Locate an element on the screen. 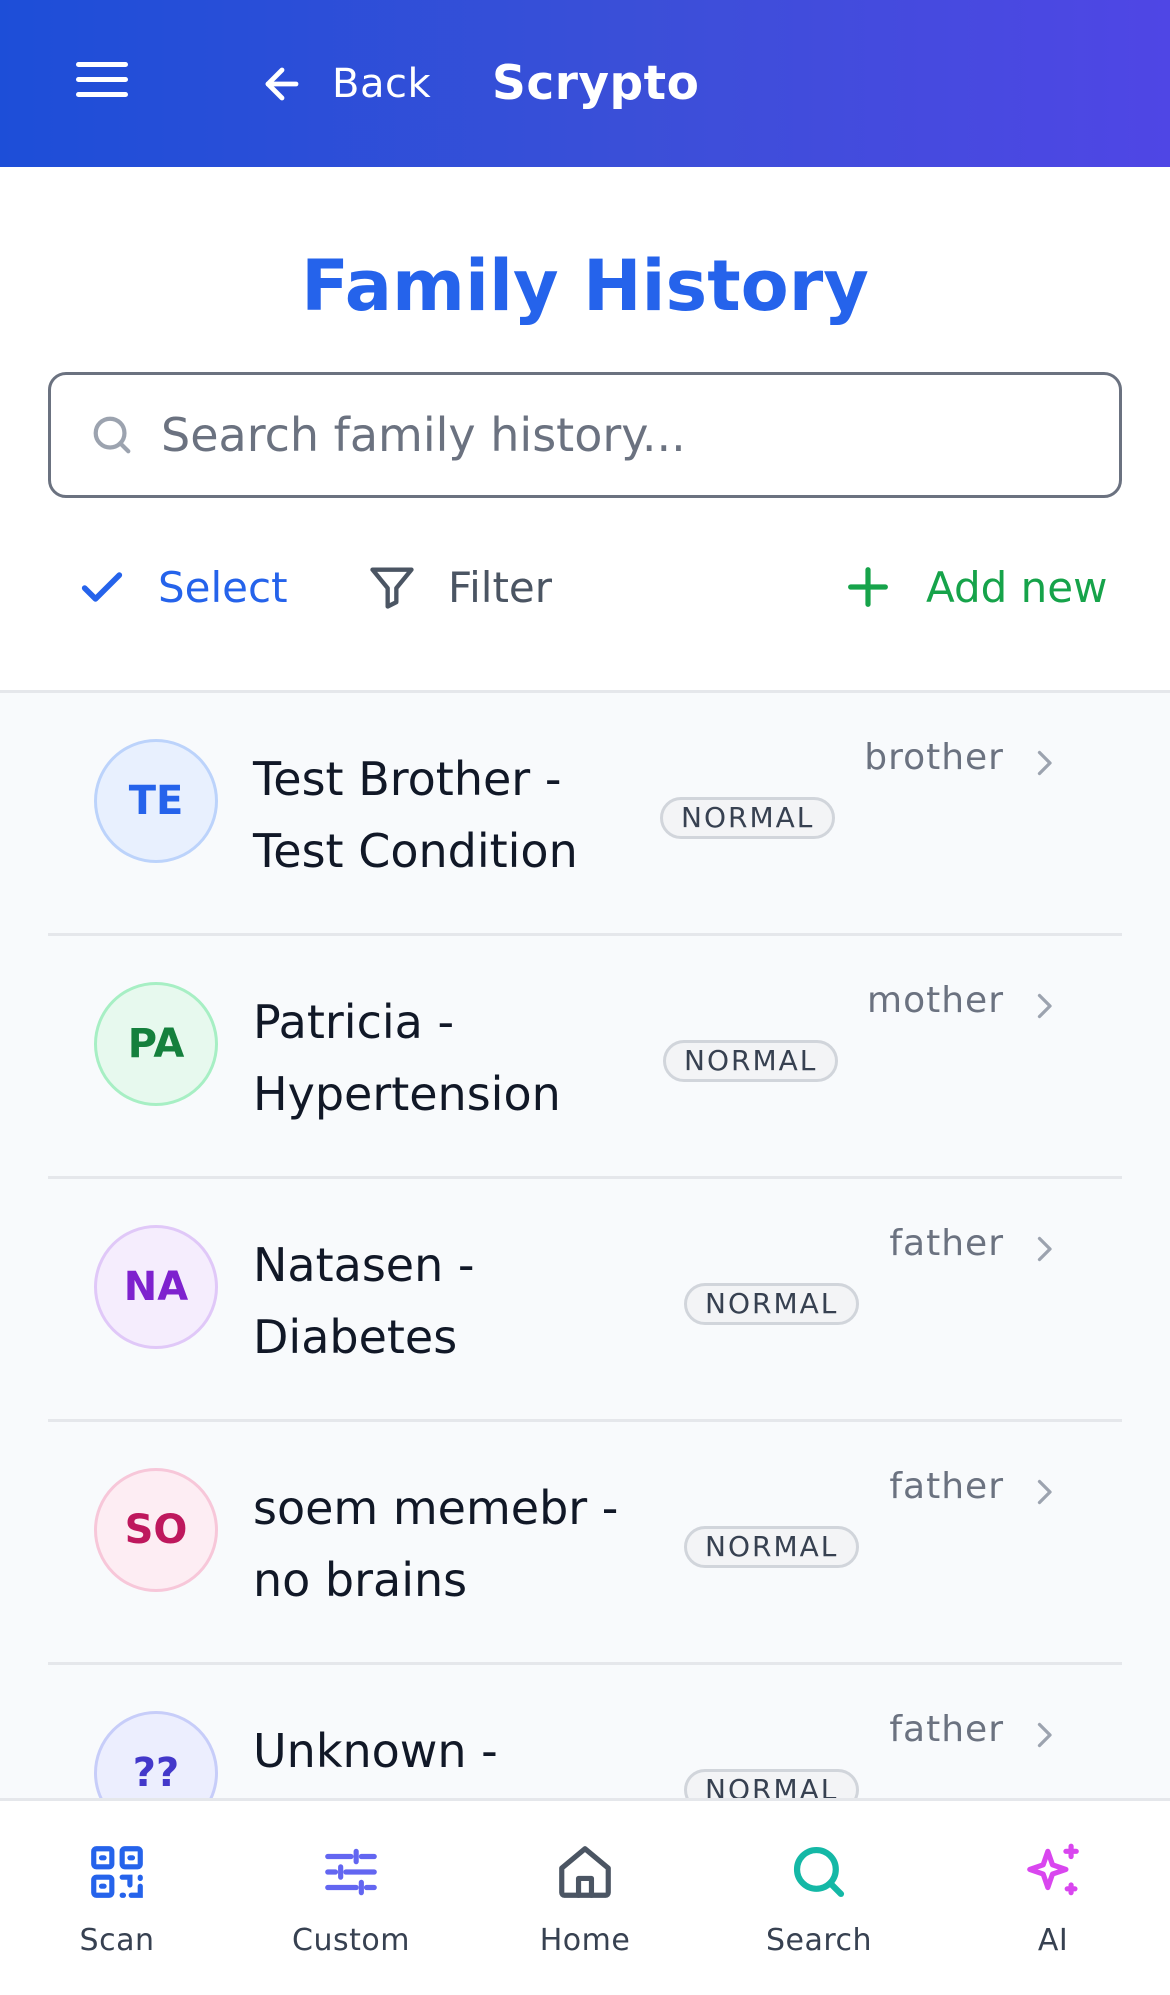  filter-button: Filter is located at coordinates (459, 587).